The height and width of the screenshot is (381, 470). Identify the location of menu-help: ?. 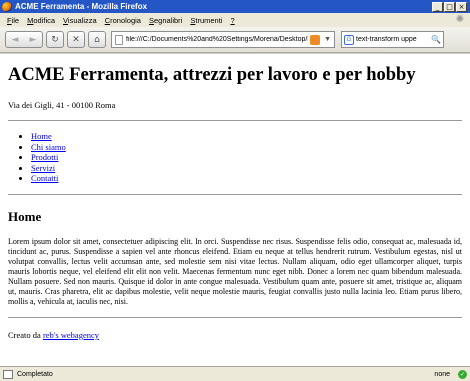
(232, 20).